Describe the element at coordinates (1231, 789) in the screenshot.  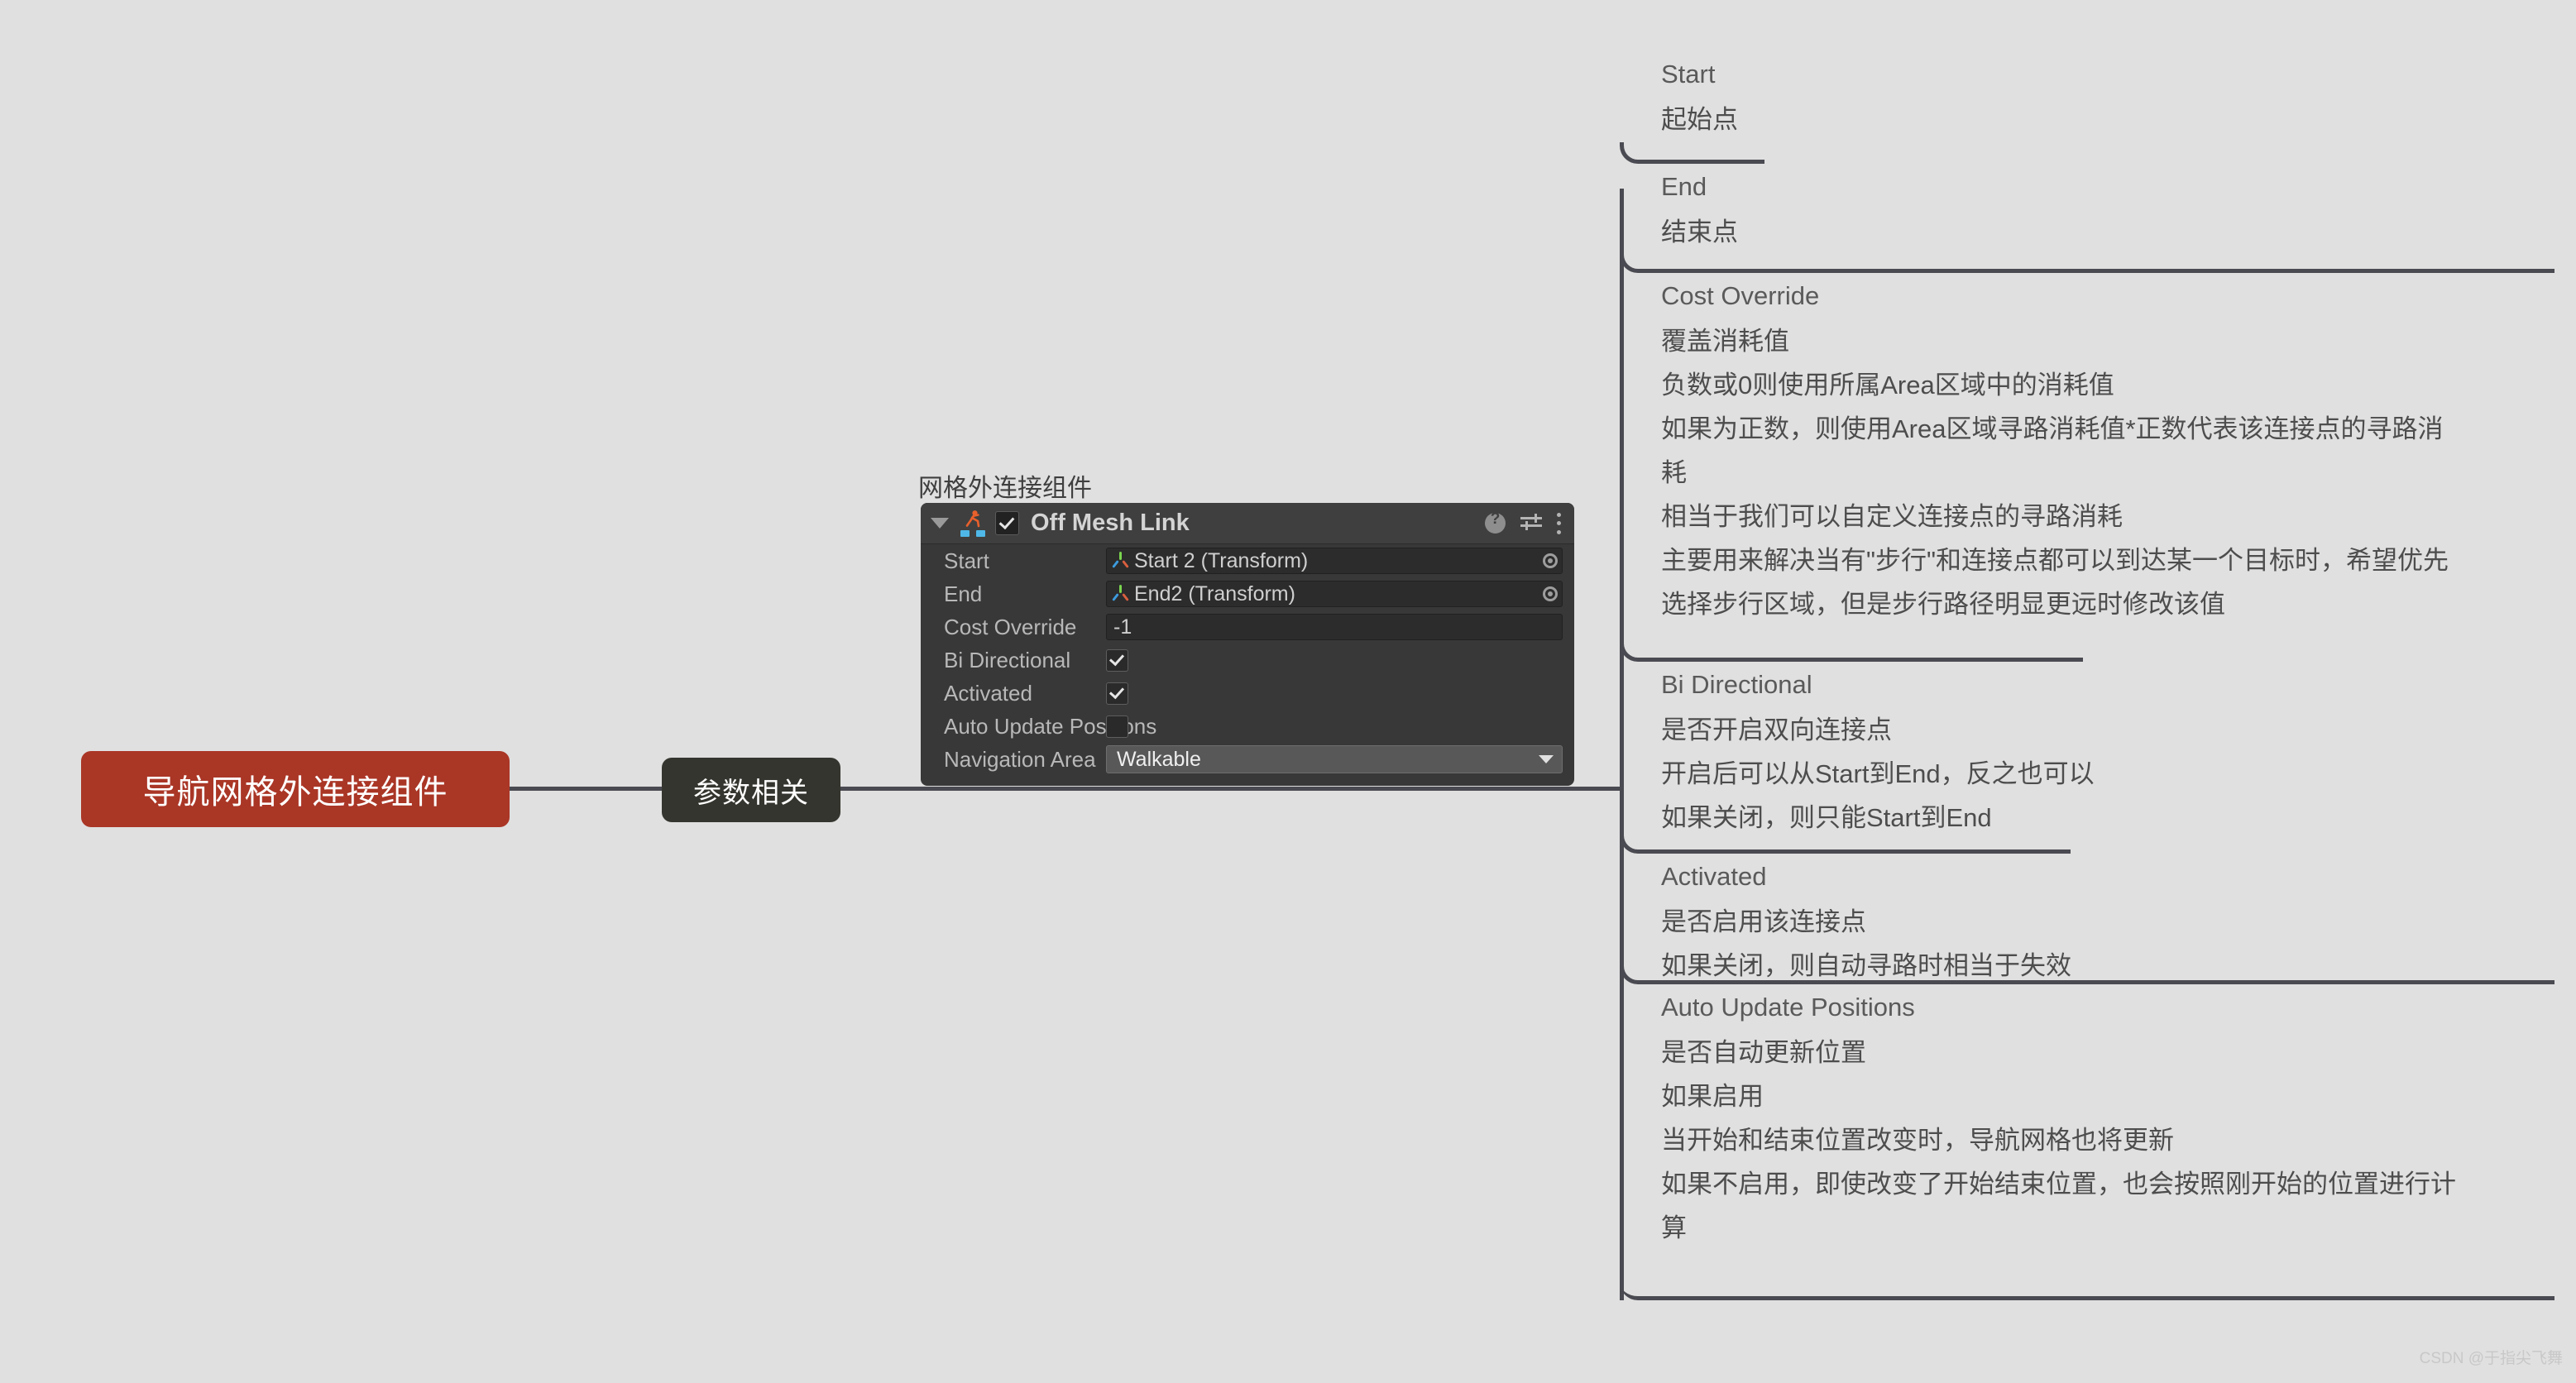
I see `connector-branch-to-spine` at that location.